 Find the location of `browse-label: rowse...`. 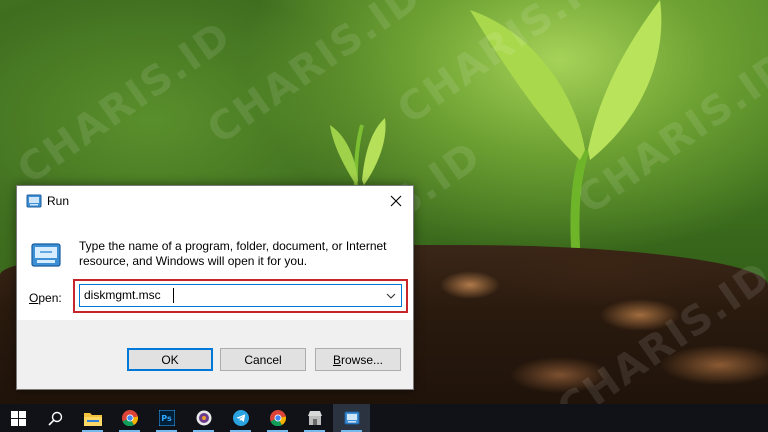

browse-label: rowse... is located at coordinates (362, 359).